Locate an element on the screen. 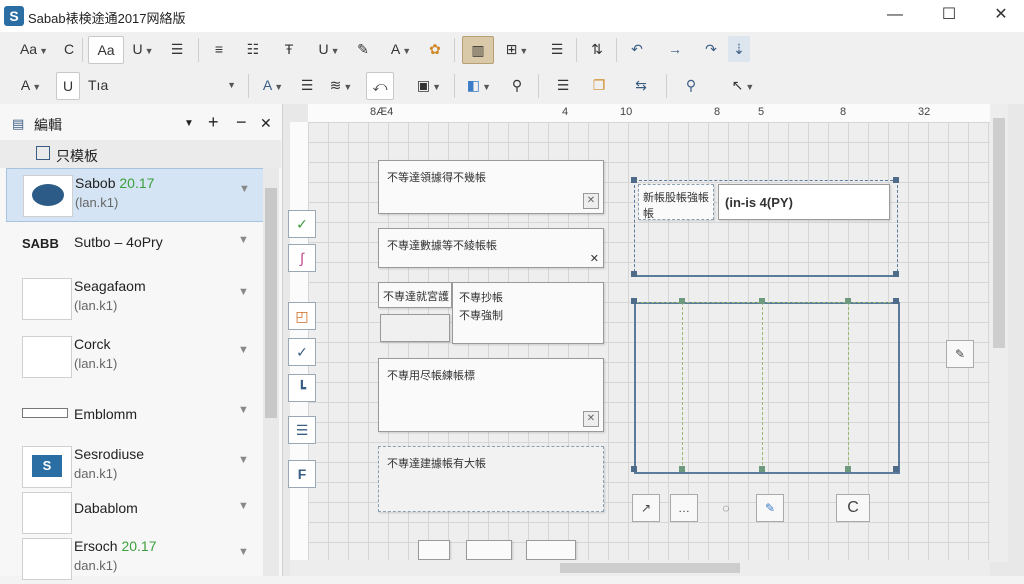  edit-tool-icon: ✓ is located at coordinates (302, 352).